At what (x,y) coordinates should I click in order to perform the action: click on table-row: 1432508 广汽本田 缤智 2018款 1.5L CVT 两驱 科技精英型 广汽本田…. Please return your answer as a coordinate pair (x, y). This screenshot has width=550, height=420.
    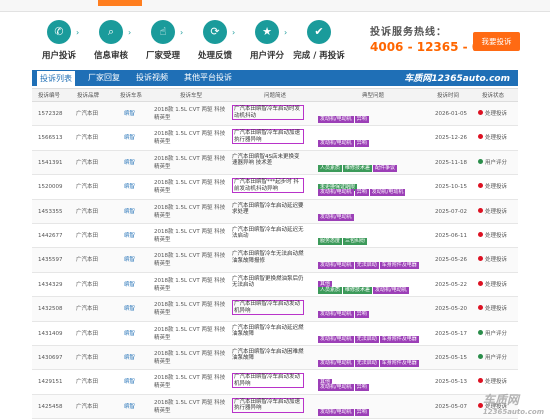
    Looking at the image, I should click on (275, 309).